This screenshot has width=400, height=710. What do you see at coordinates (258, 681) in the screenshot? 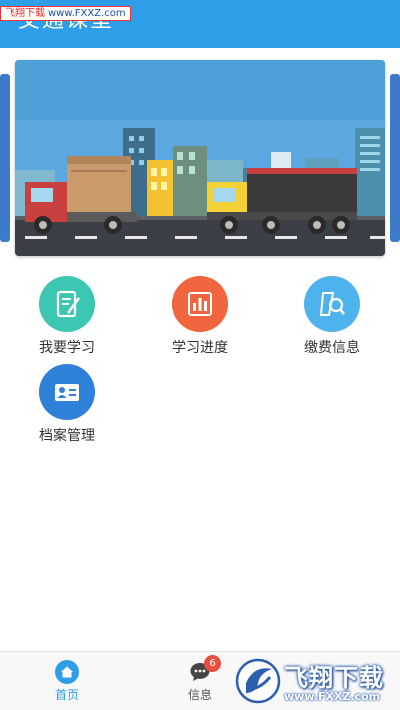
I see `logo-icon` at bounding box center [258, 681].